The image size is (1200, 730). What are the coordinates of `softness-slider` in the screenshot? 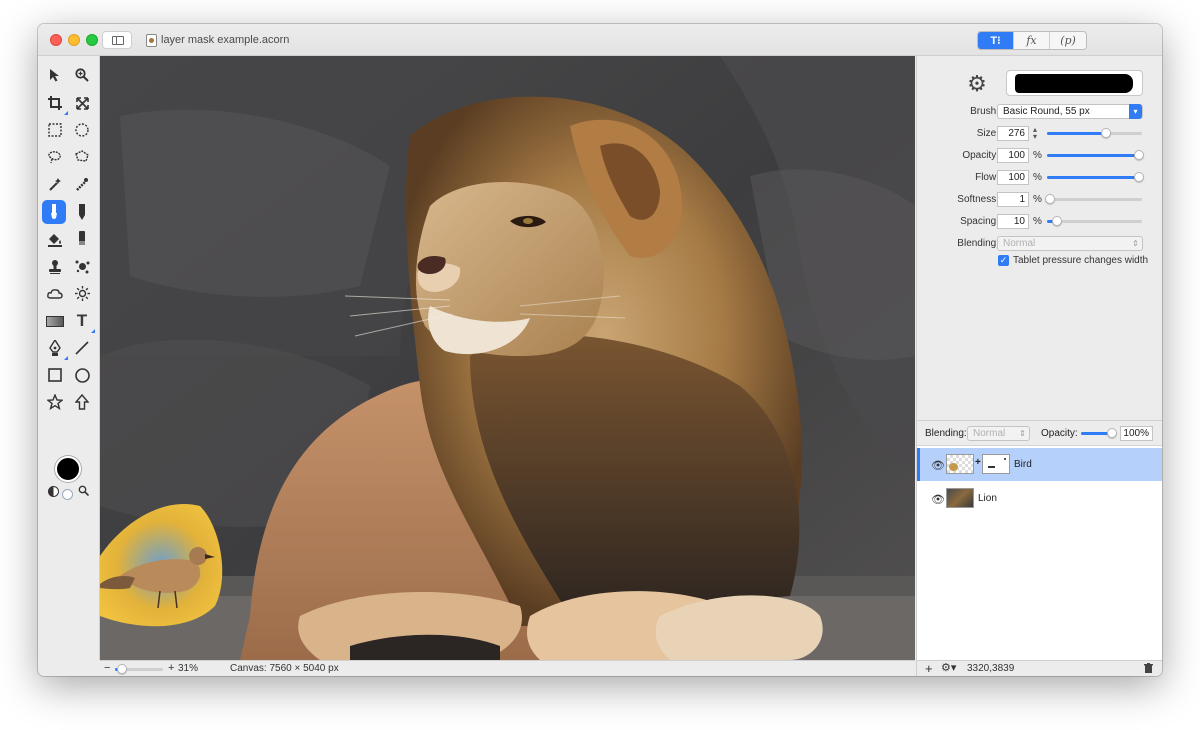 It's located at (1093, 199).